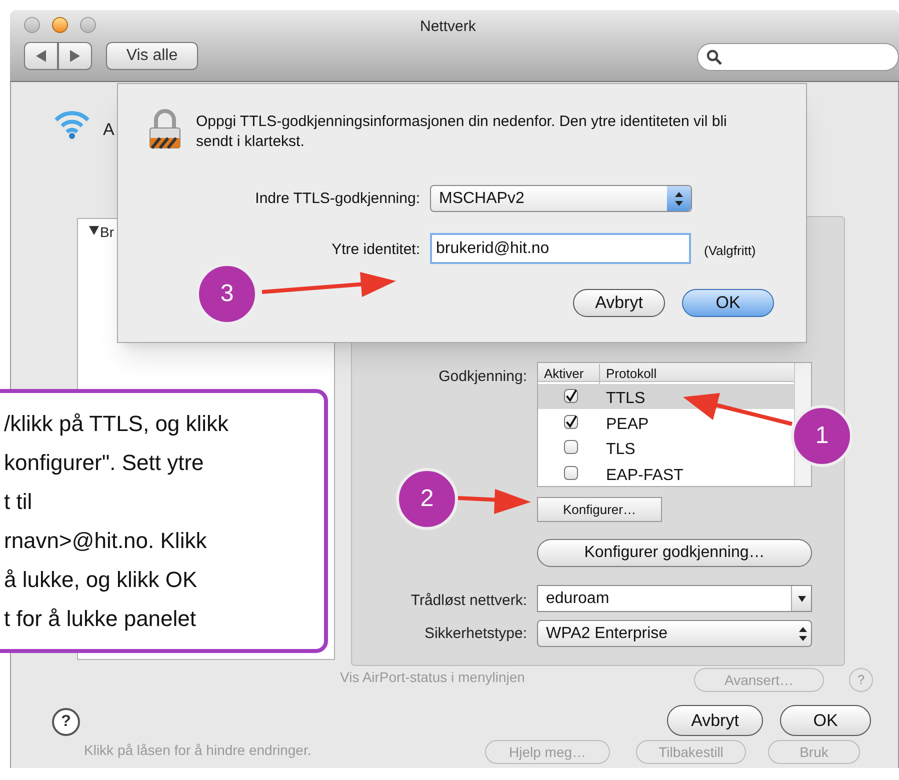 The image size is (899, 780). I want to click on lock-text: Klikk på låsen for å hindre endringer., so click(198, 750).